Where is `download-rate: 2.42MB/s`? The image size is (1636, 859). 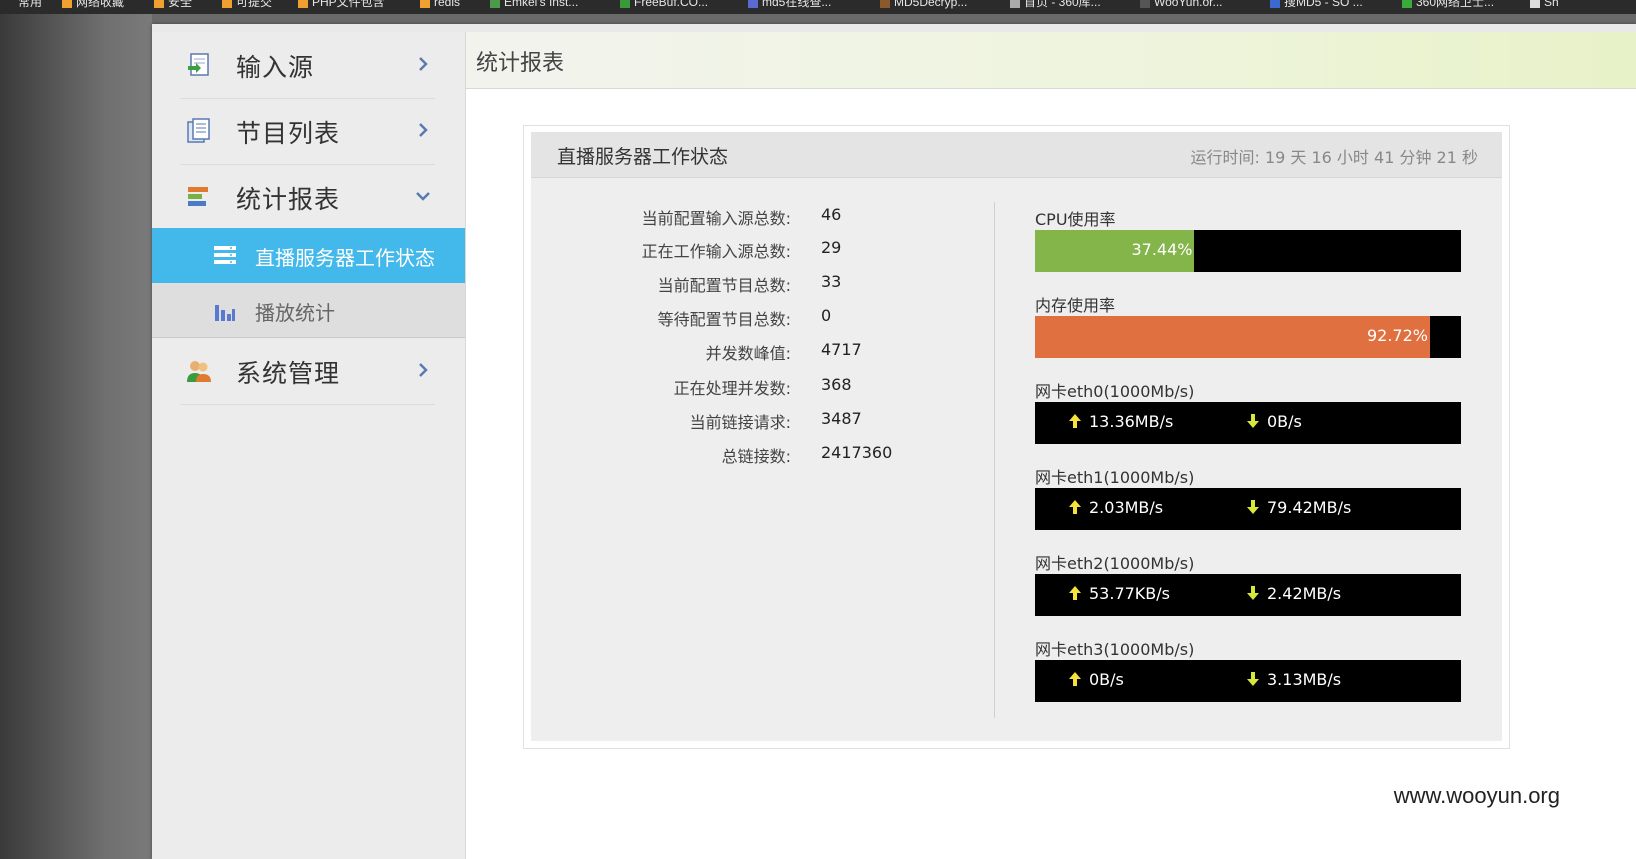
download-rate: 2.42MB/s is located at coordinates (1293, 593).